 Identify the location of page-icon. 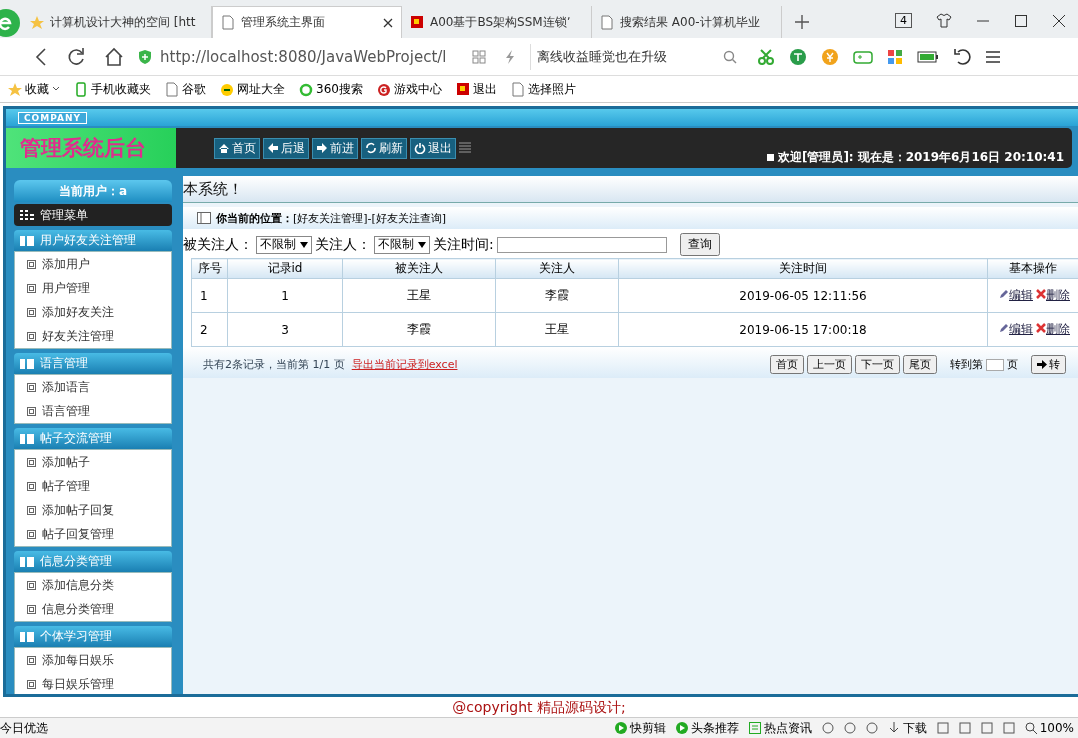
(228, 22).